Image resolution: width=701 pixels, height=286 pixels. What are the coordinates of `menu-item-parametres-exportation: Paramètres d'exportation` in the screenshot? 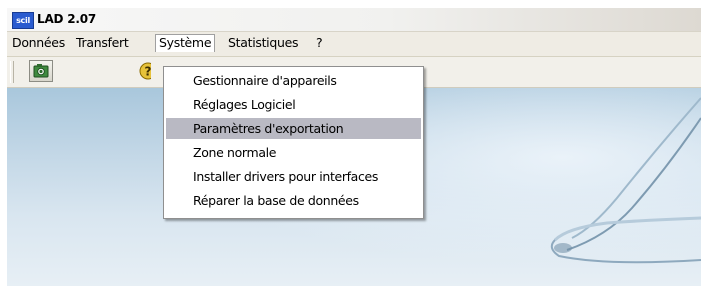 It's located at (293, 128).